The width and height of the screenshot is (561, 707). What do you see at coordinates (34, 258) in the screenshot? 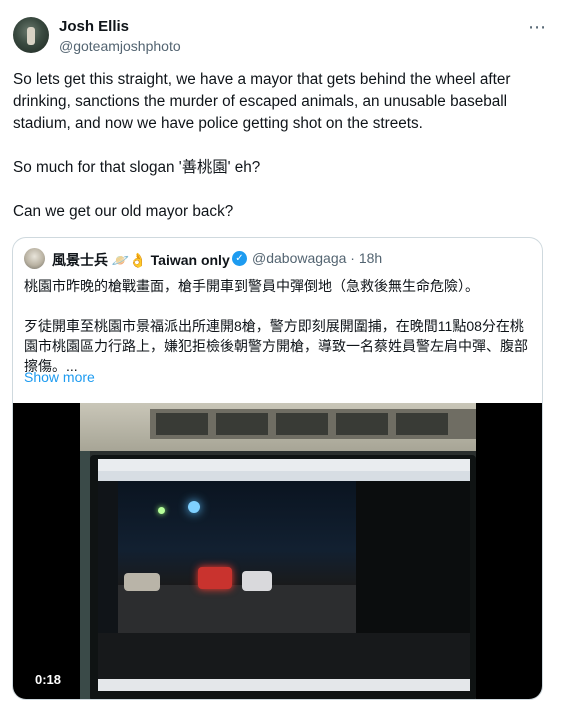
I see `quoted-author-avatar` at bounding box center [34, 258].